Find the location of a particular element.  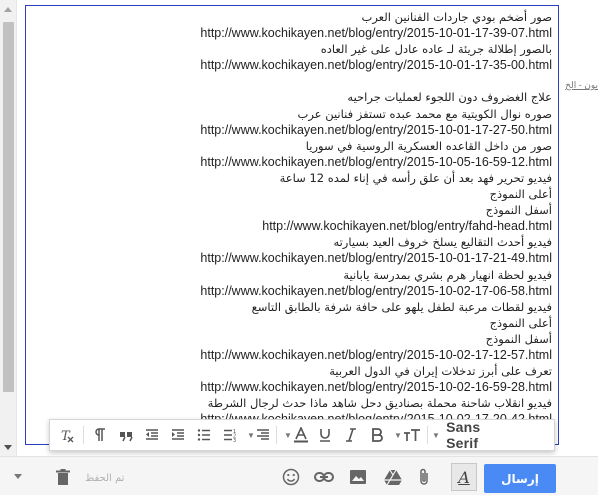

align-caret-icon: ▼ is located at coordinates (251, 435).